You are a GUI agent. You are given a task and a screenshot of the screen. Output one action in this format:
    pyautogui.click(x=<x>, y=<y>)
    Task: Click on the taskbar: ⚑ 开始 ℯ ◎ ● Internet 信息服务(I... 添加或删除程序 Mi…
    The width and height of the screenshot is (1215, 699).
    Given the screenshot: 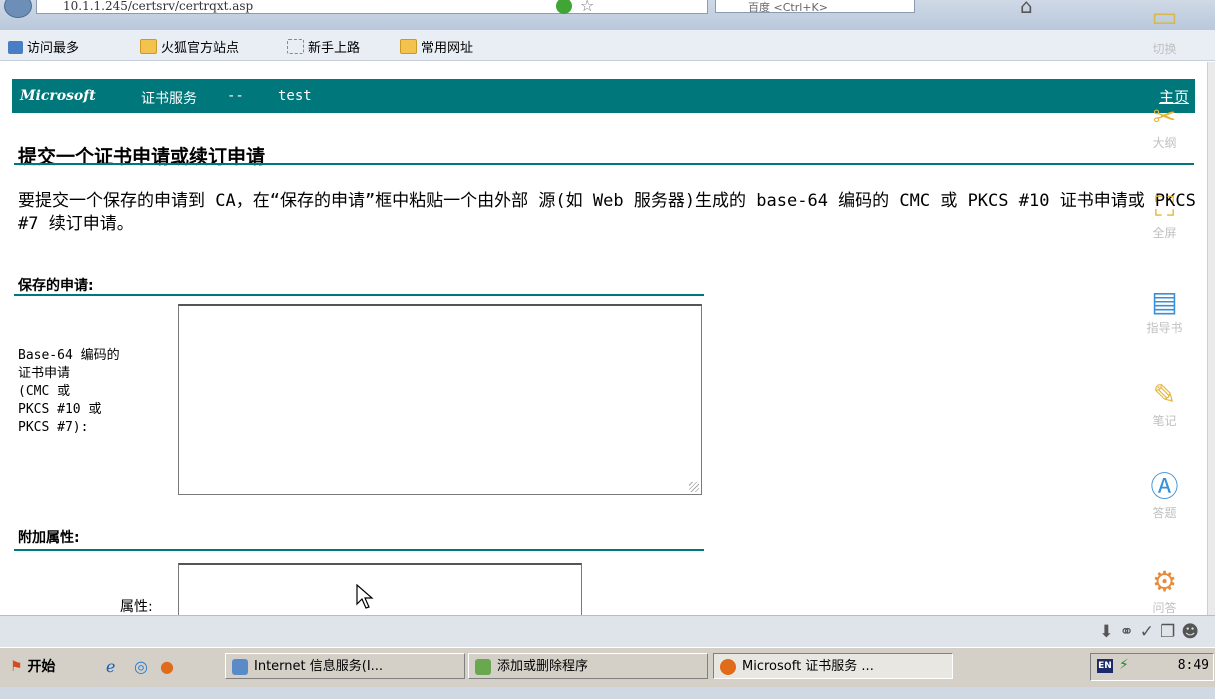 What is the action you would take?
    pyautogui.click(x=607, y=667)
    